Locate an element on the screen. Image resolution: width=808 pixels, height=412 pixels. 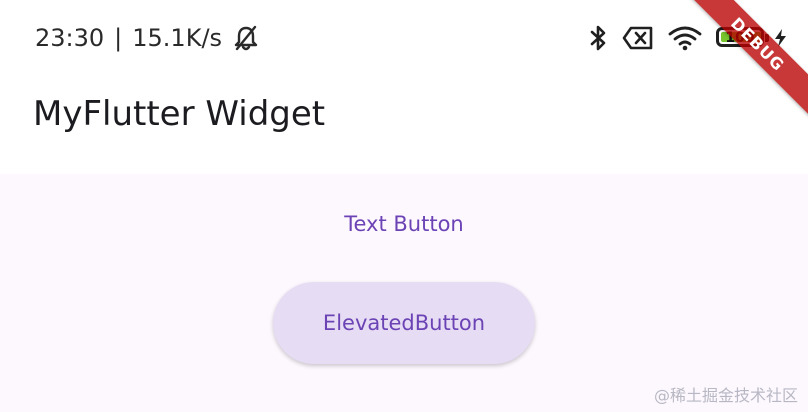
status-time: 23:30 is located at coordinates (70, 38).